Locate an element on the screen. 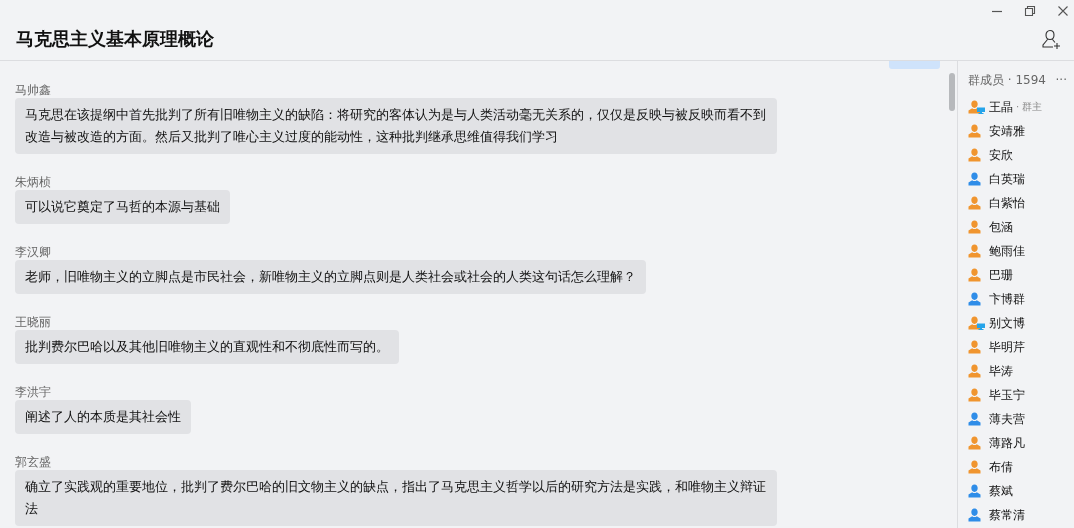 This screenshot has width=1074, height=528. more-button: ··· is located at coordinates (1061, 80).